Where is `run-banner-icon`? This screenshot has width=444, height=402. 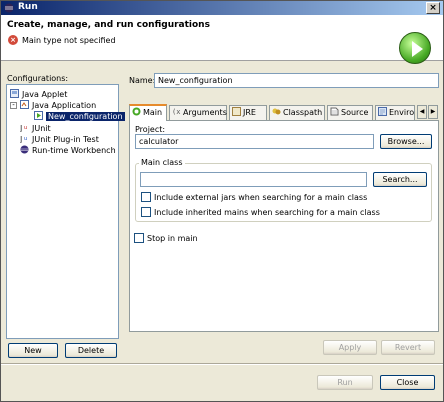 run-banner-icon is located at coordinates (415, 48).